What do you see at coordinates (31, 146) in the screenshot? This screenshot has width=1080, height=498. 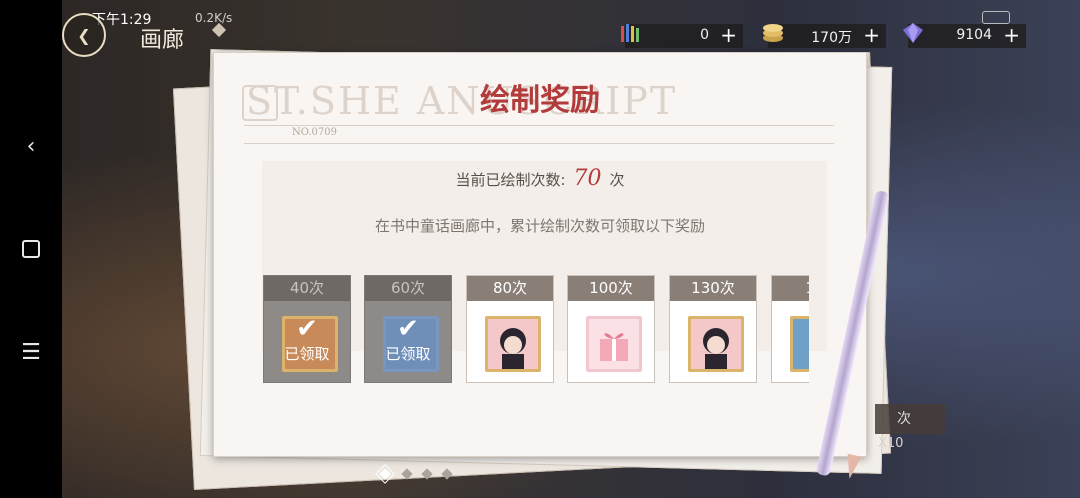 I see `back-nav-icon: ‹` at bounding box center [31, 146].